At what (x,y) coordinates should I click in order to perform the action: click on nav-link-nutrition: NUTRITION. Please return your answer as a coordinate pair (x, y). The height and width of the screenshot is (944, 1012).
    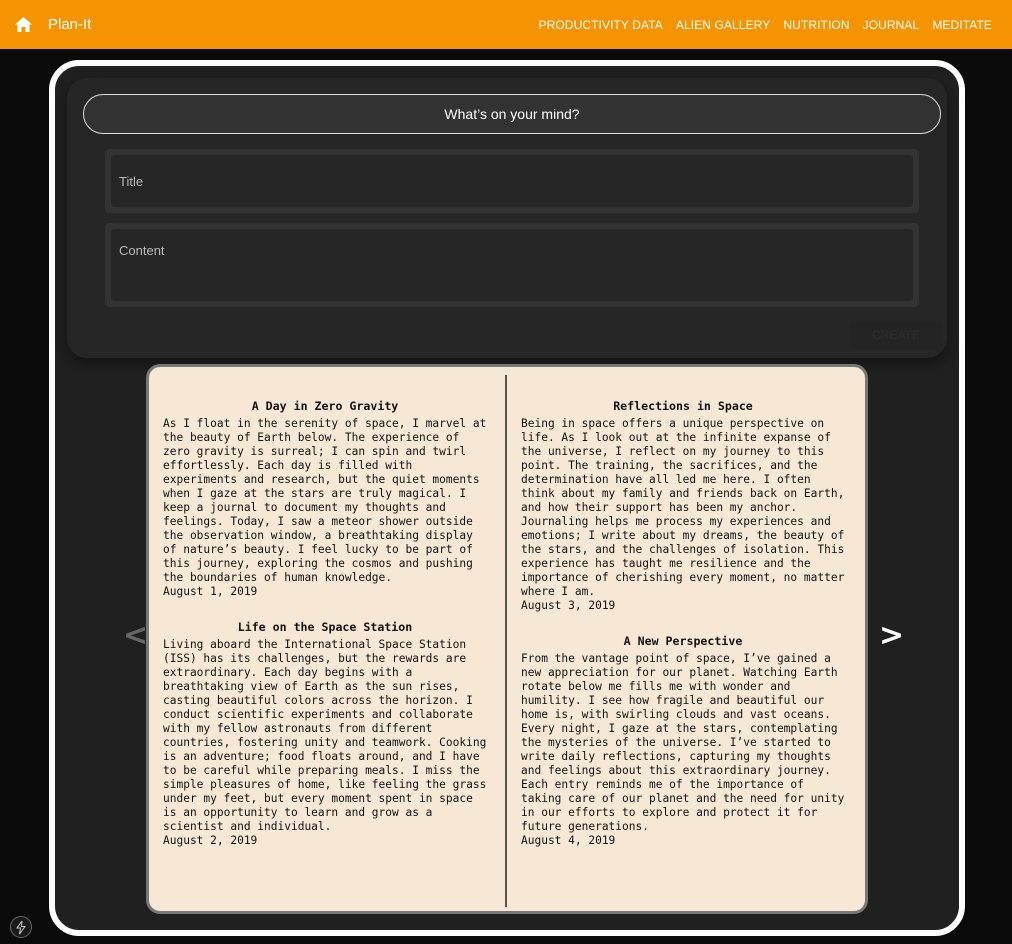
    Looking at the image, I should click on (816, 25).